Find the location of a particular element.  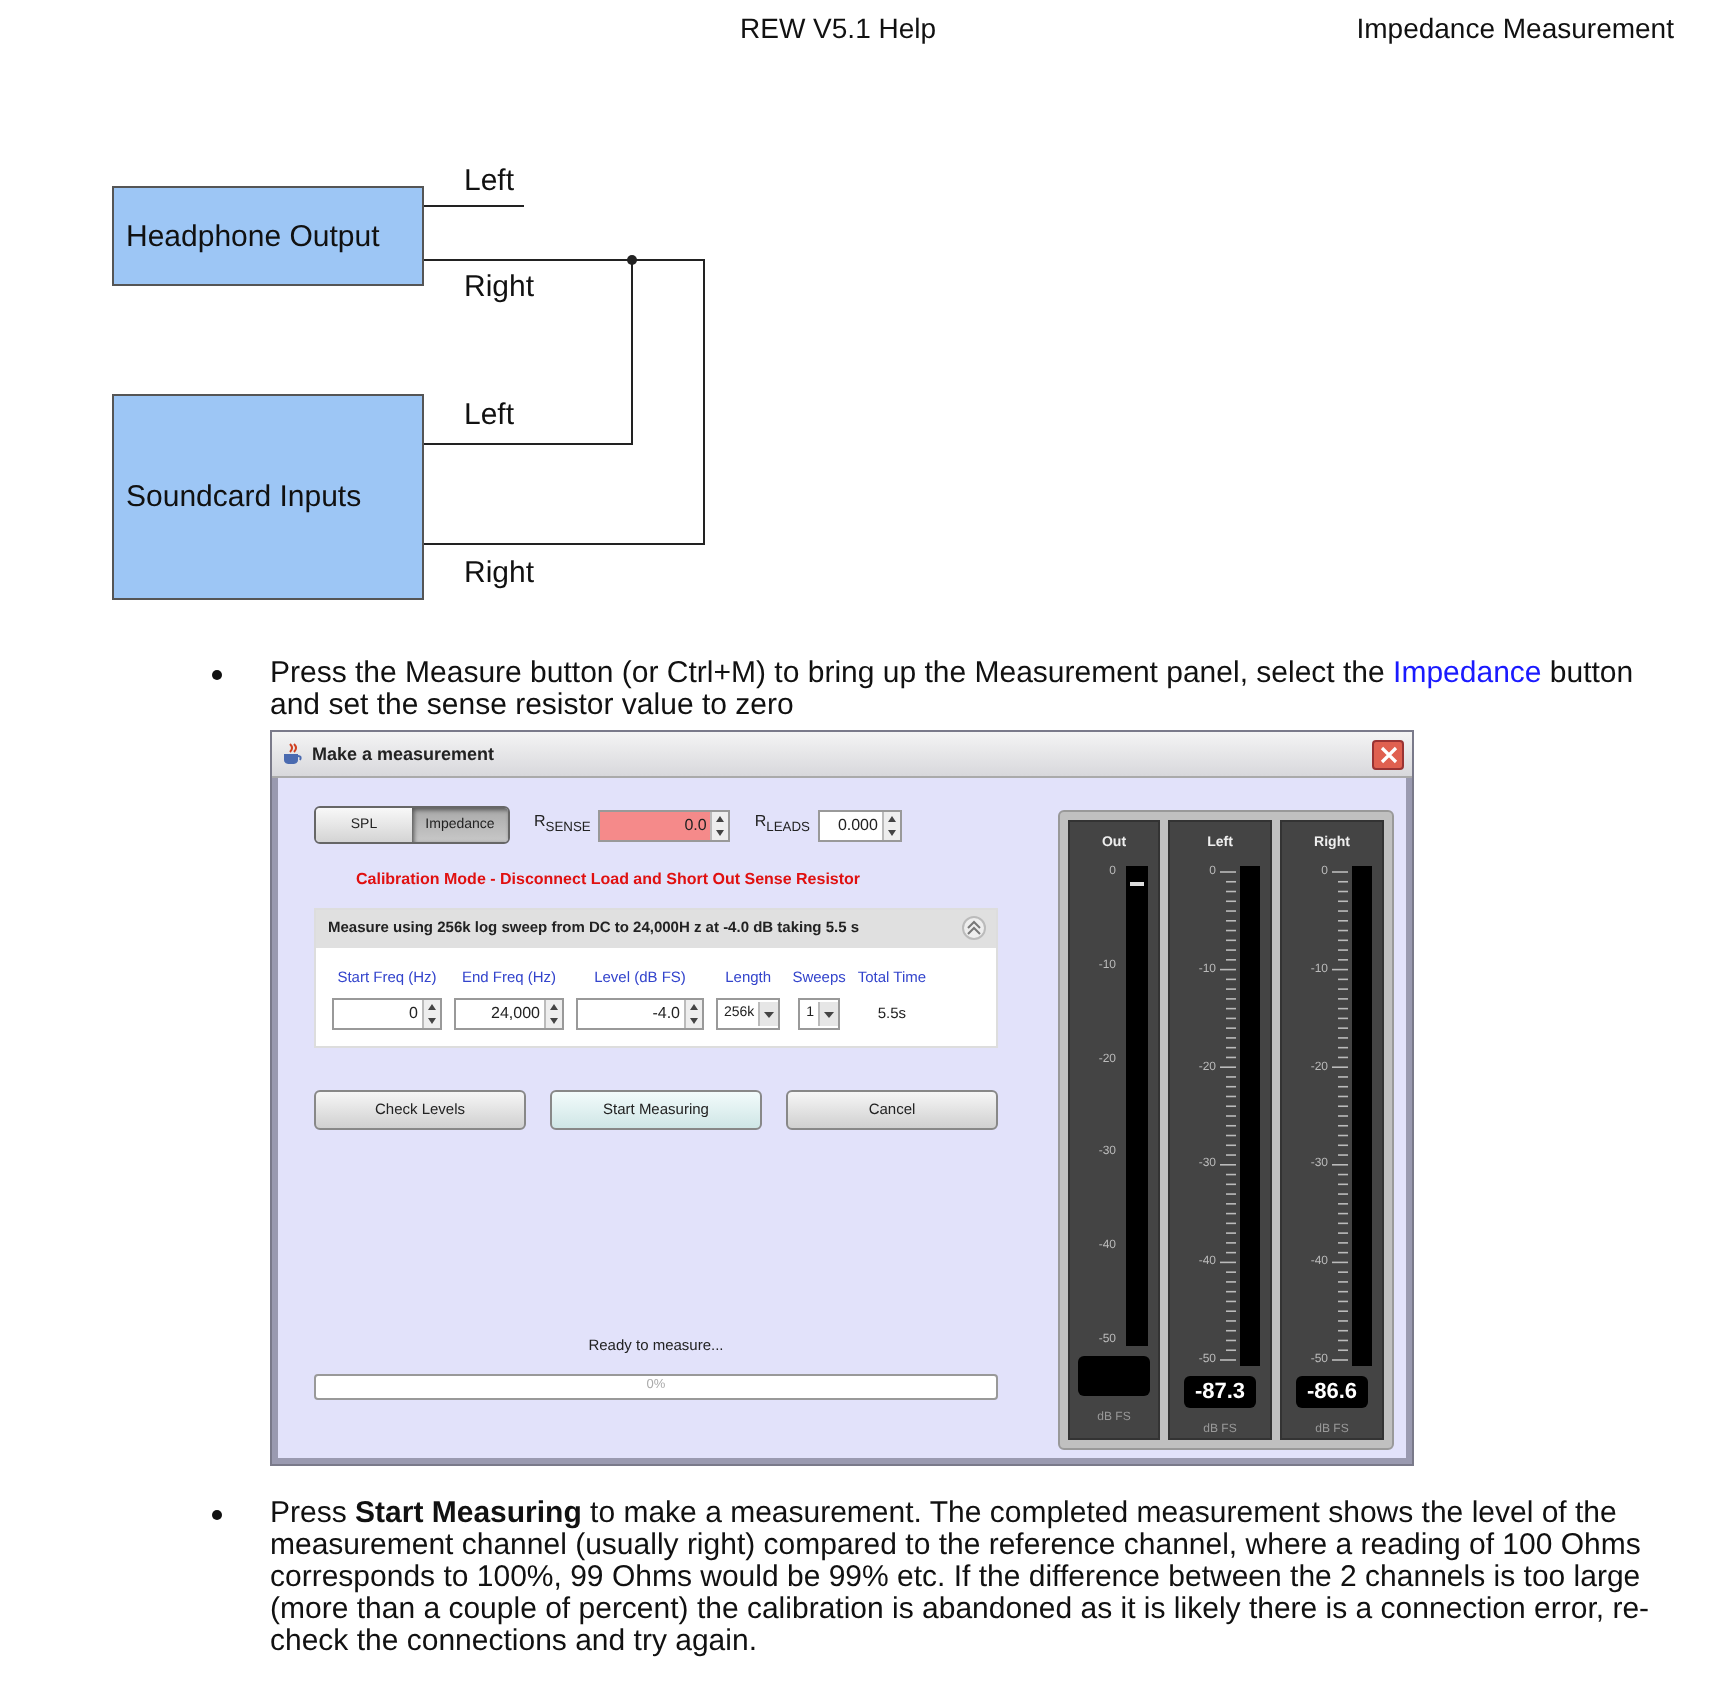

meter-reading: -87.3 is located at coordinates (1220, 1393).